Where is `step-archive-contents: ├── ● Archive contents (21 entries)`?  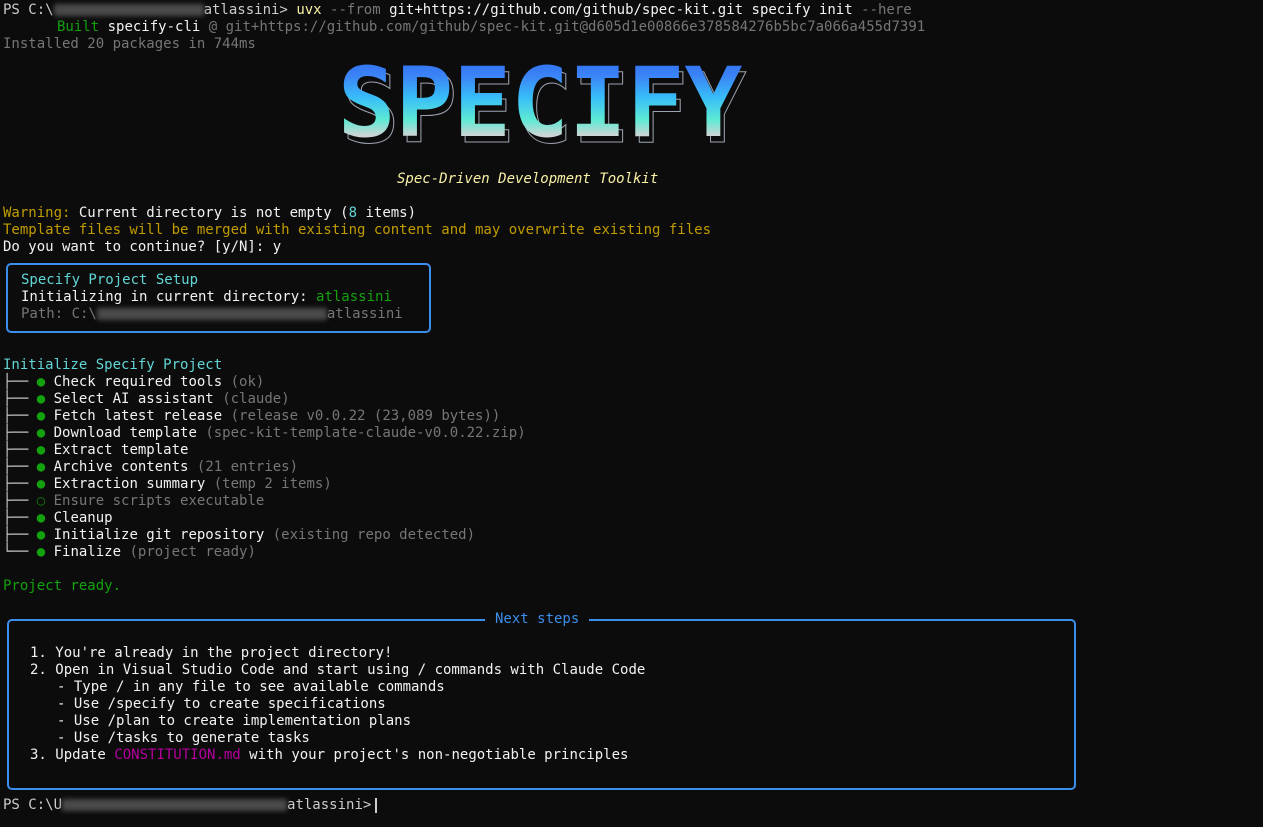 step-archive-contents: ├── ● Archive contents (21 entries) is located at coordinates (151, 467).